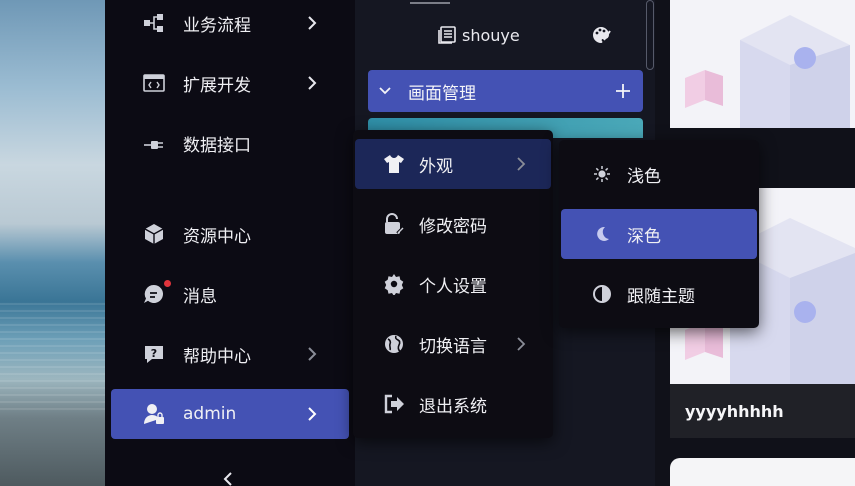 This screenshot has height=486, width=855. Describe the element at coordinates (394, 164) in the screenshot. I see `shirt-icon` at that location.